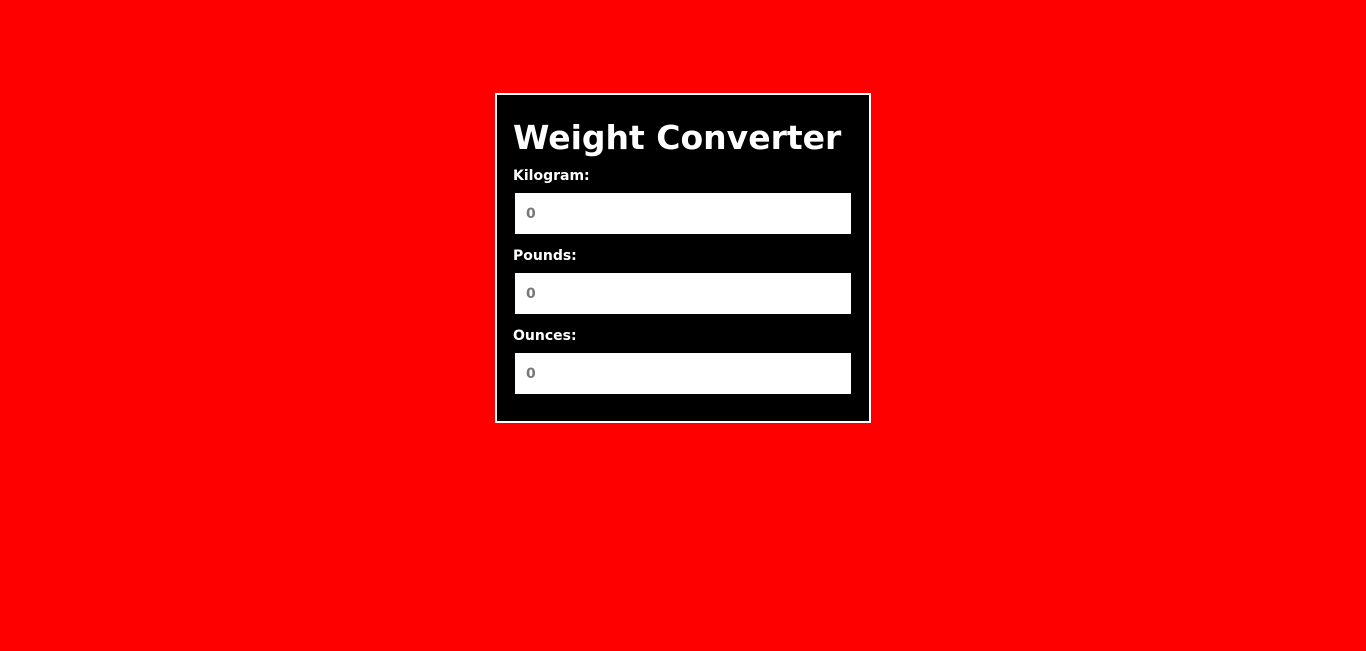  Describe the element at coordinates (545, 256) in the screenshot. I see `pounds-label: Pounds:` at that location.